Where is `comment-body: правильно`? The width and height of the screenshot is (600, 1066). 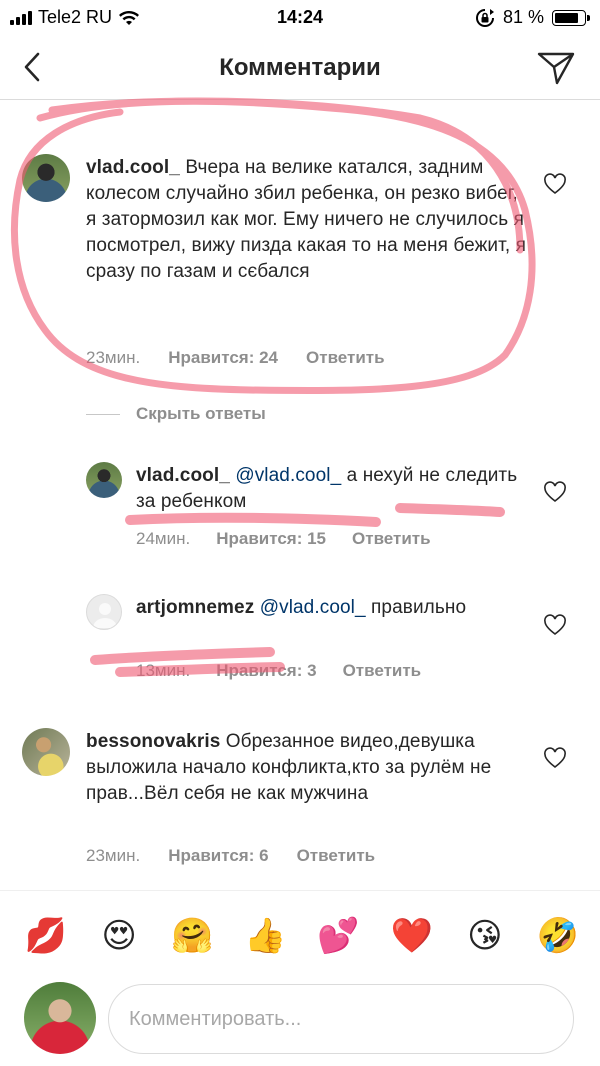
comment-body: правильно is located at coordinates (419, 607).